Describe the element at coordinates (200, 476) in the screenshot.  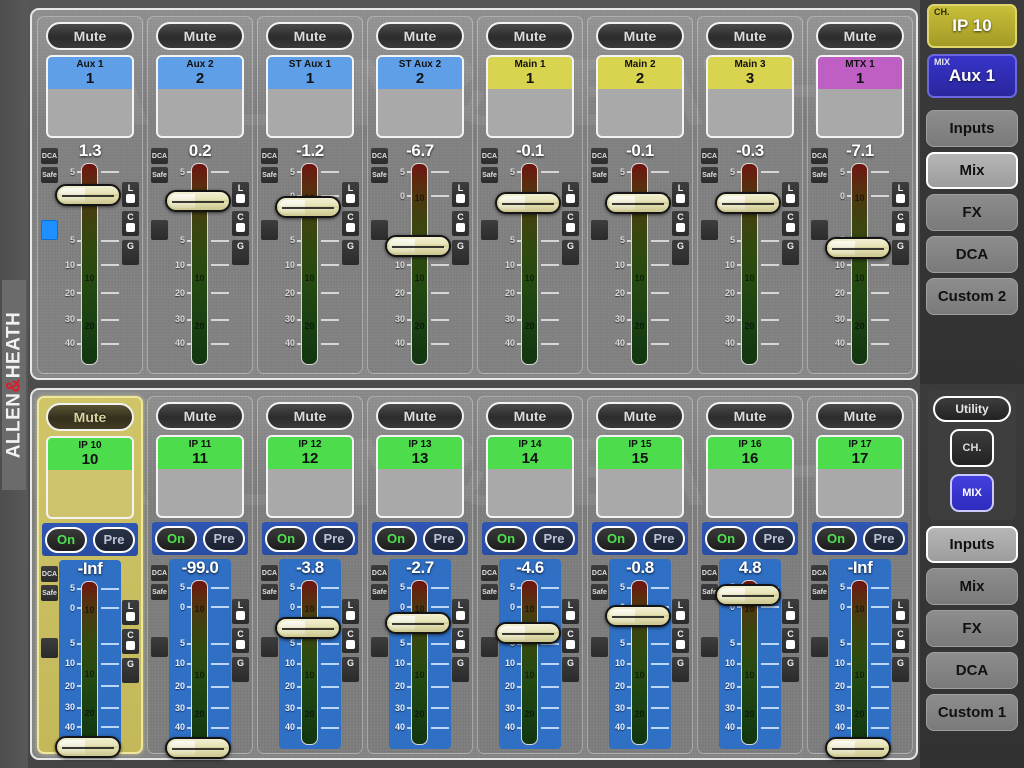
I see `channel-name-display: IP 11 11` at that location.